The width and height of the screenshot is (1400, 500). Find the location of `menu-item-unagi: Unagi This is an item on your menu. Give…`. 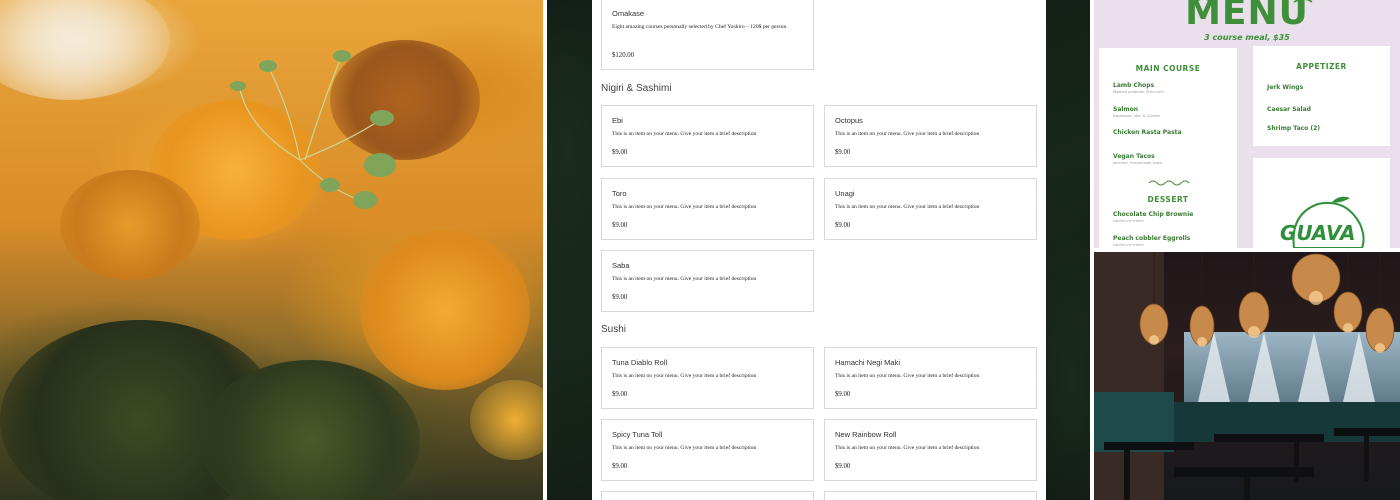

menu-item-unagi: Unagi This is an item on your menu. Give… is located at coordinates (930, 209).